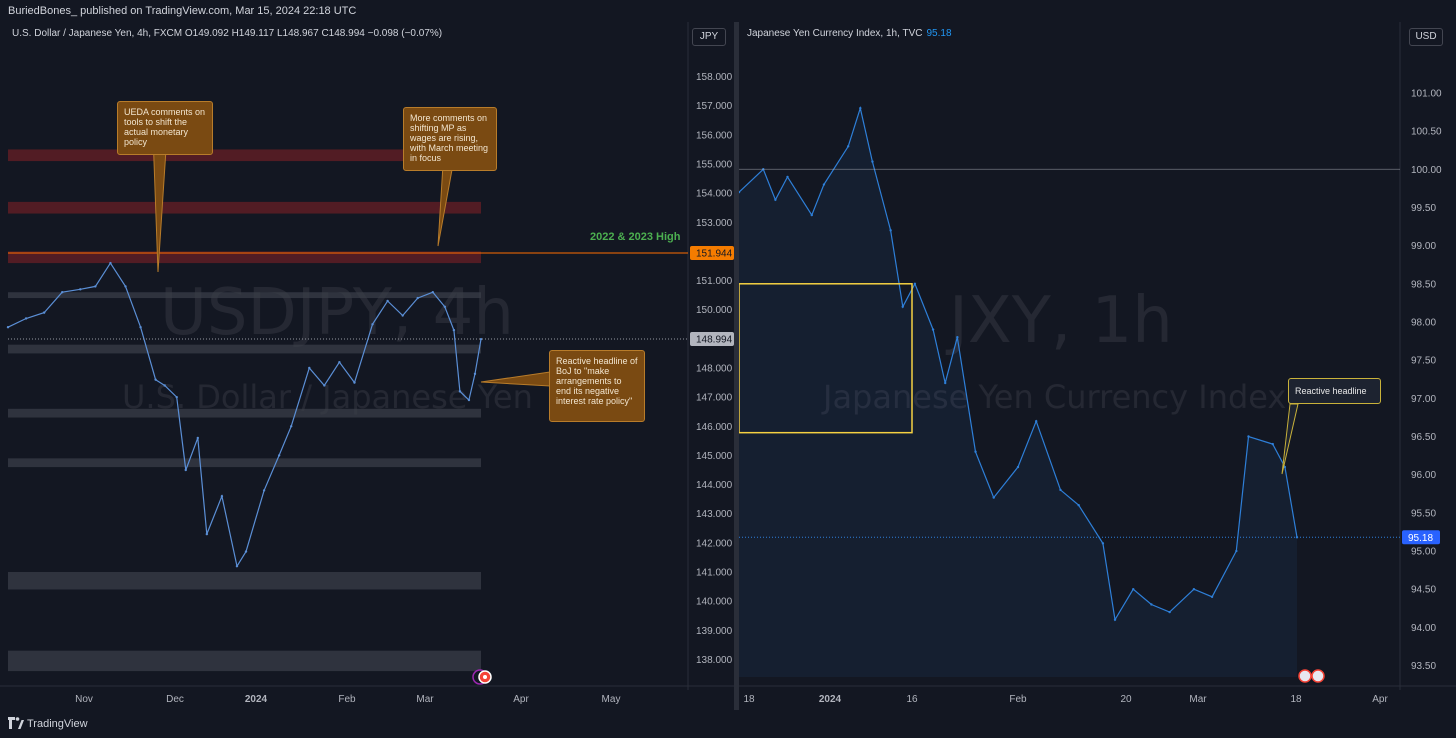  I want to click on y-tick-label: 156.000, so click(714, 135).